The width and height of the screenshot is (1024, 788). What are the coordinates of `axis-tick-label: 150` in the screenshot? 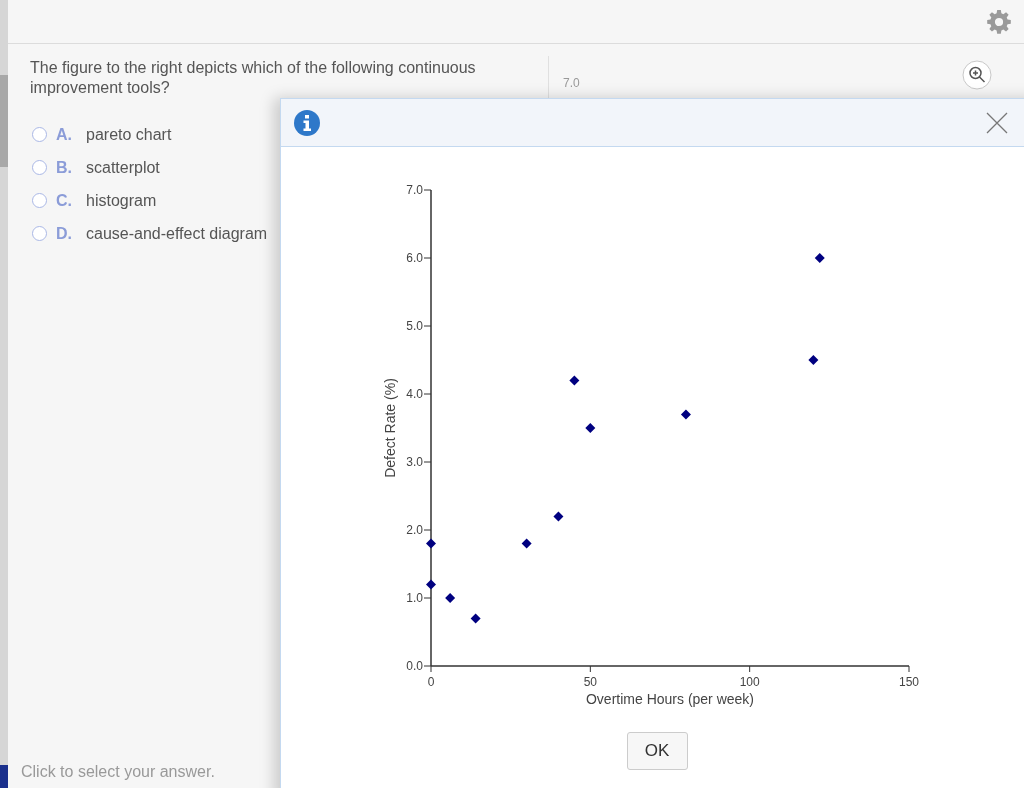 It's located at (909, 682).